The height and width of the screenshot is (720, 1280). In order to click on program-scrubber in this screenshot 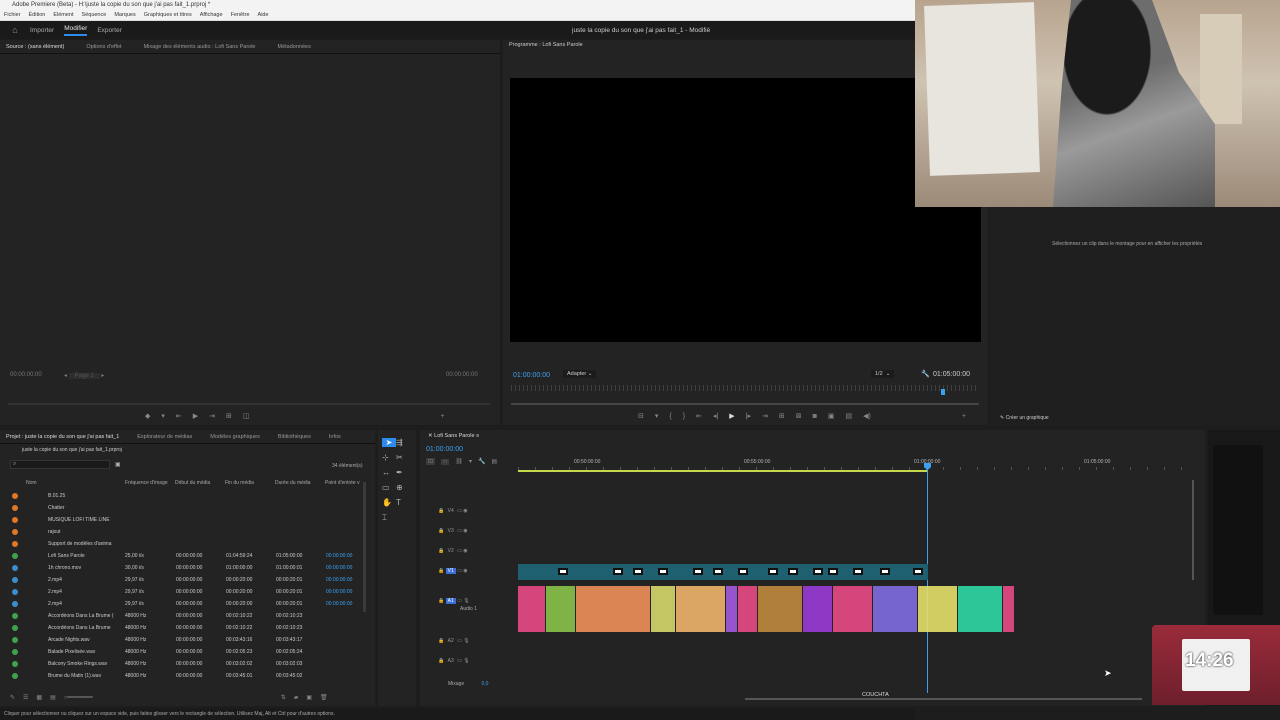, I will do `click(745, 404)`.